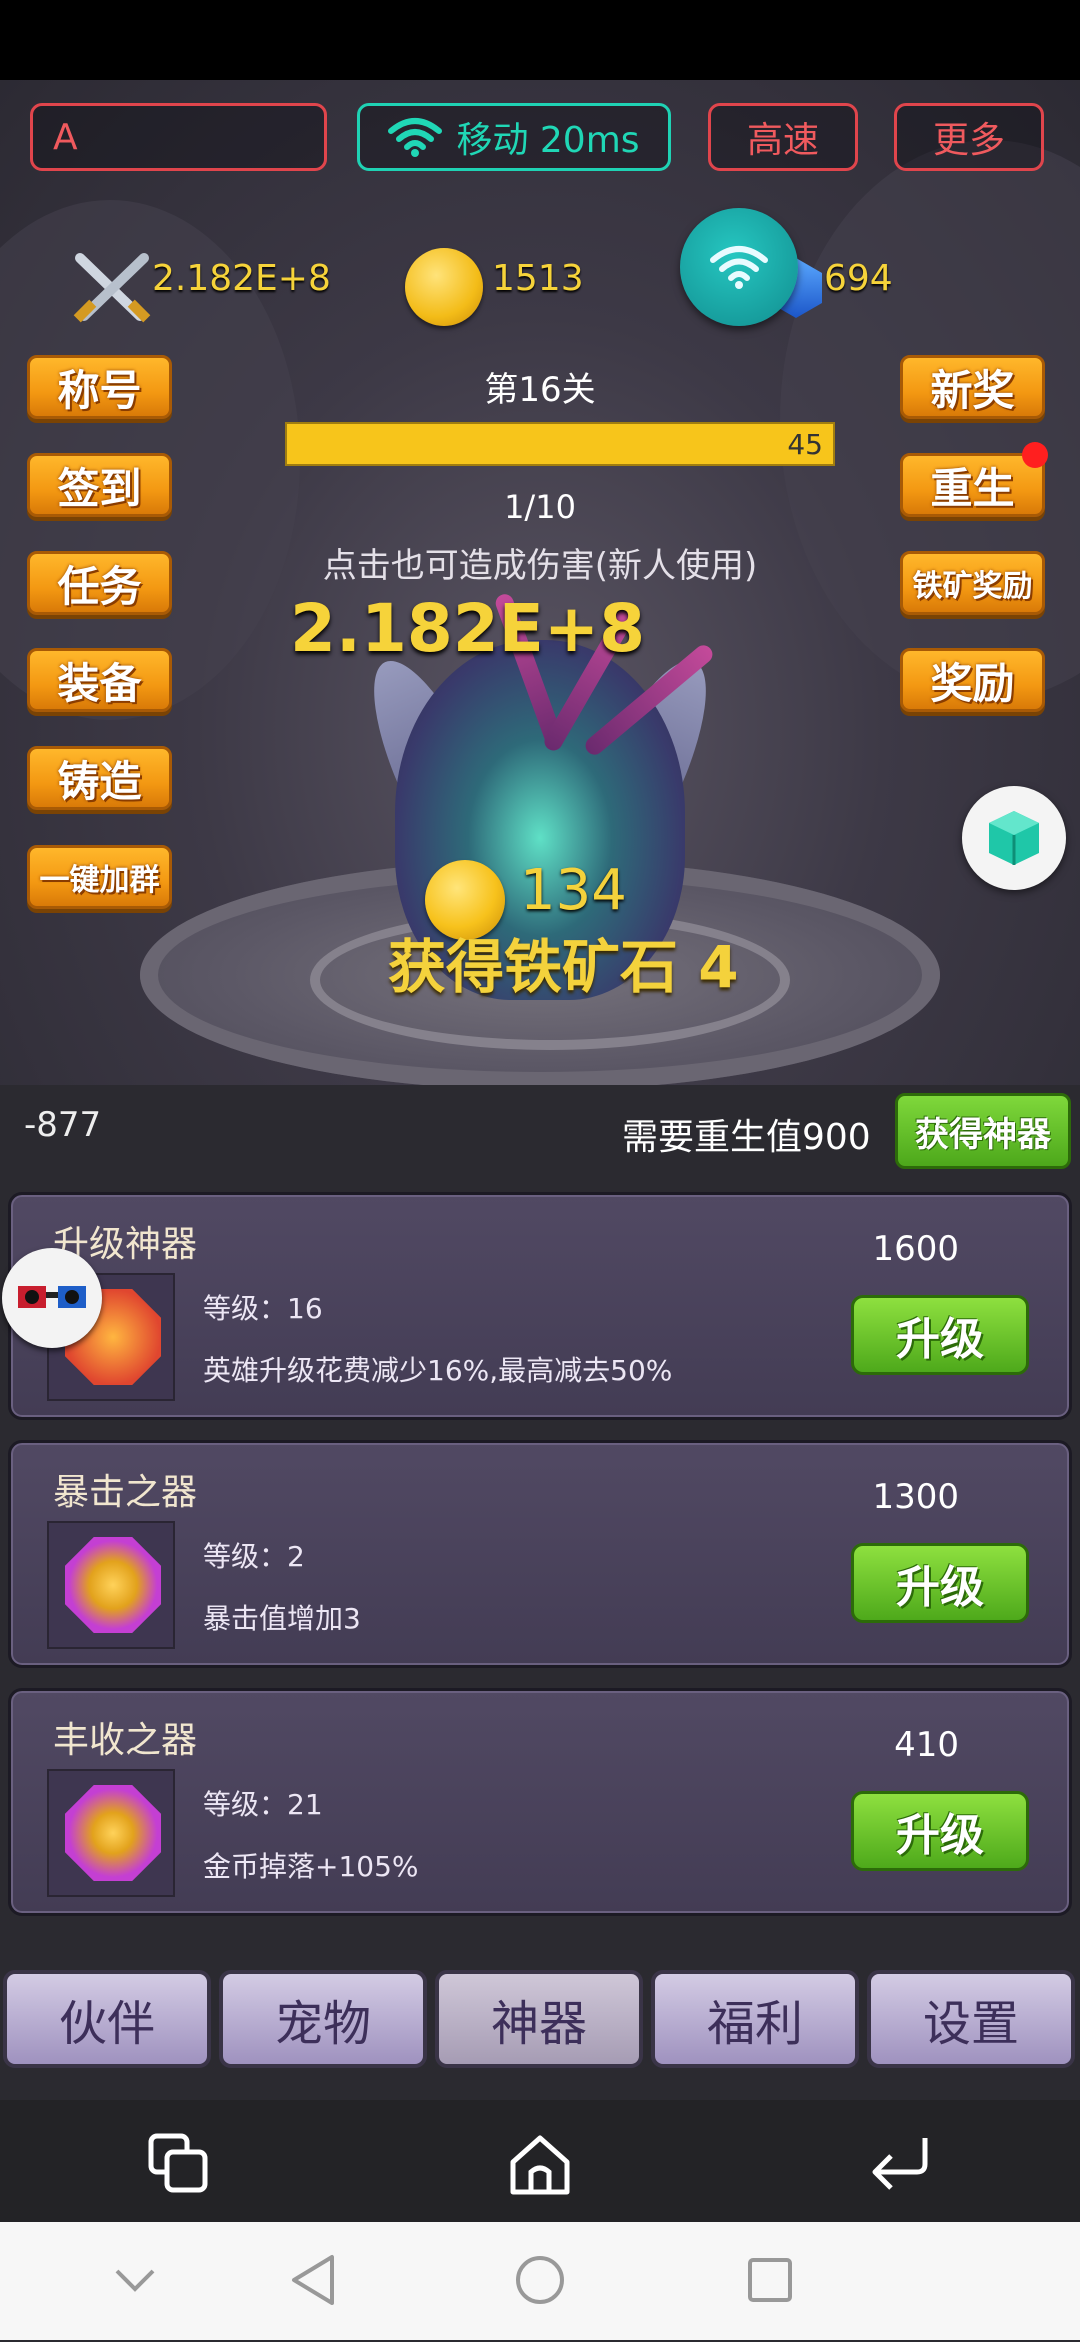 This screenshot has height=2342, width=1080. I want to click on crossed-swords-icon, so click(112, 288).